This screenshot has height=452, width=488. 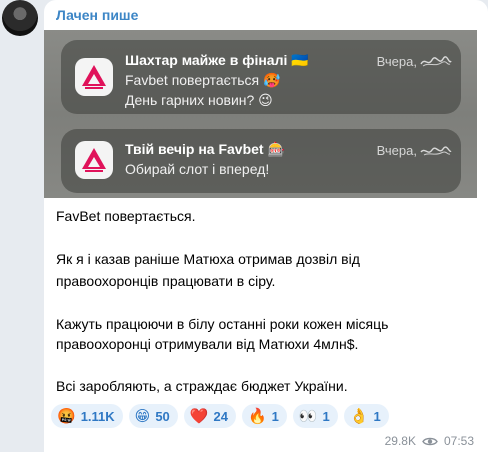 What do you see at coordinates (166, 281) in the screenshot?
I see `message-text-line: правоохоронців працювати в сіру.` at bounding box center [166, 281].